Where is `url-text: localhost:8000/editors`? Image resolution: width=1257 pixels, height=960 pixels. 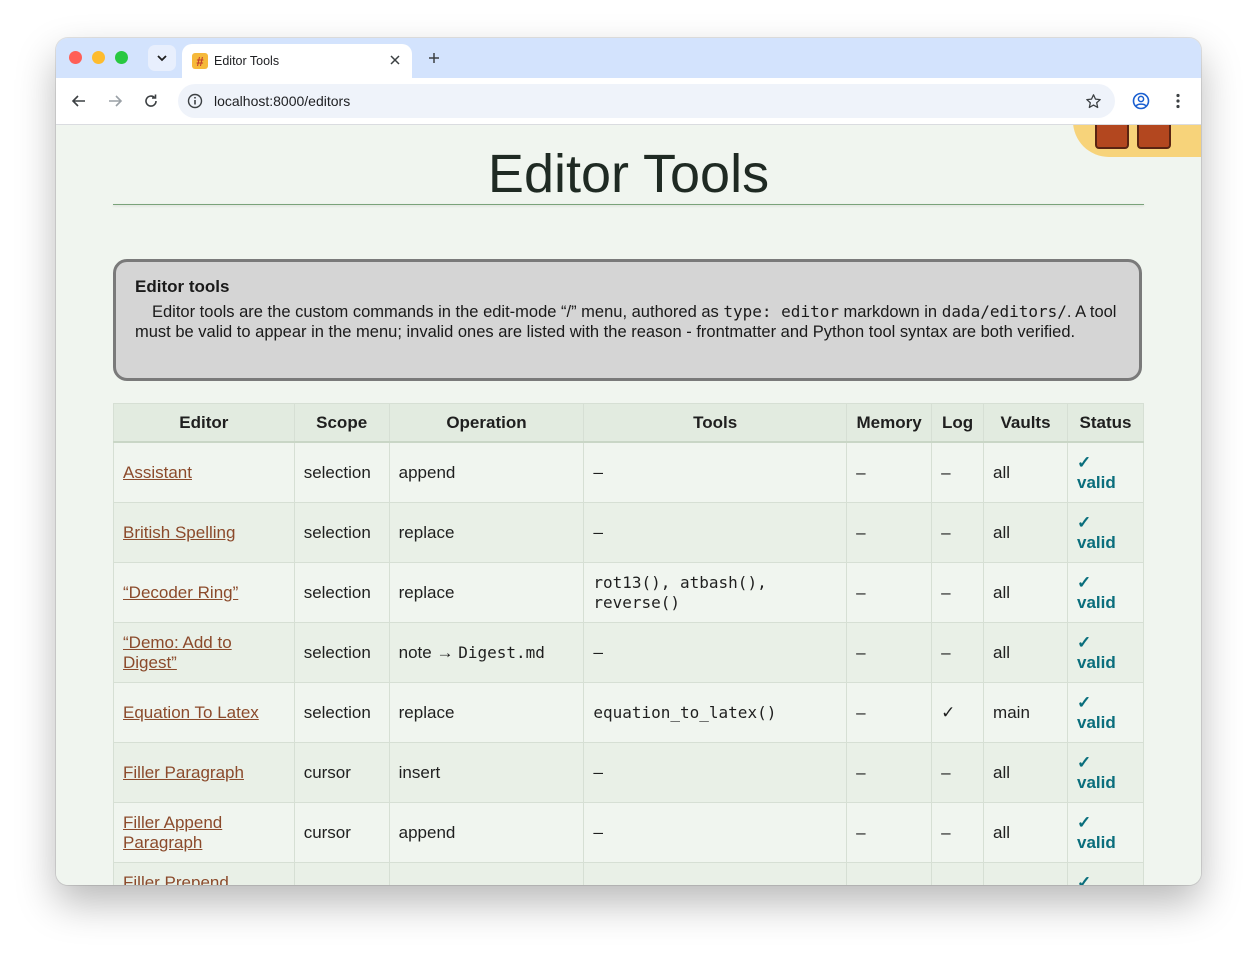
url-text: localhost:8000/editors is located at coordinates (282, 101).